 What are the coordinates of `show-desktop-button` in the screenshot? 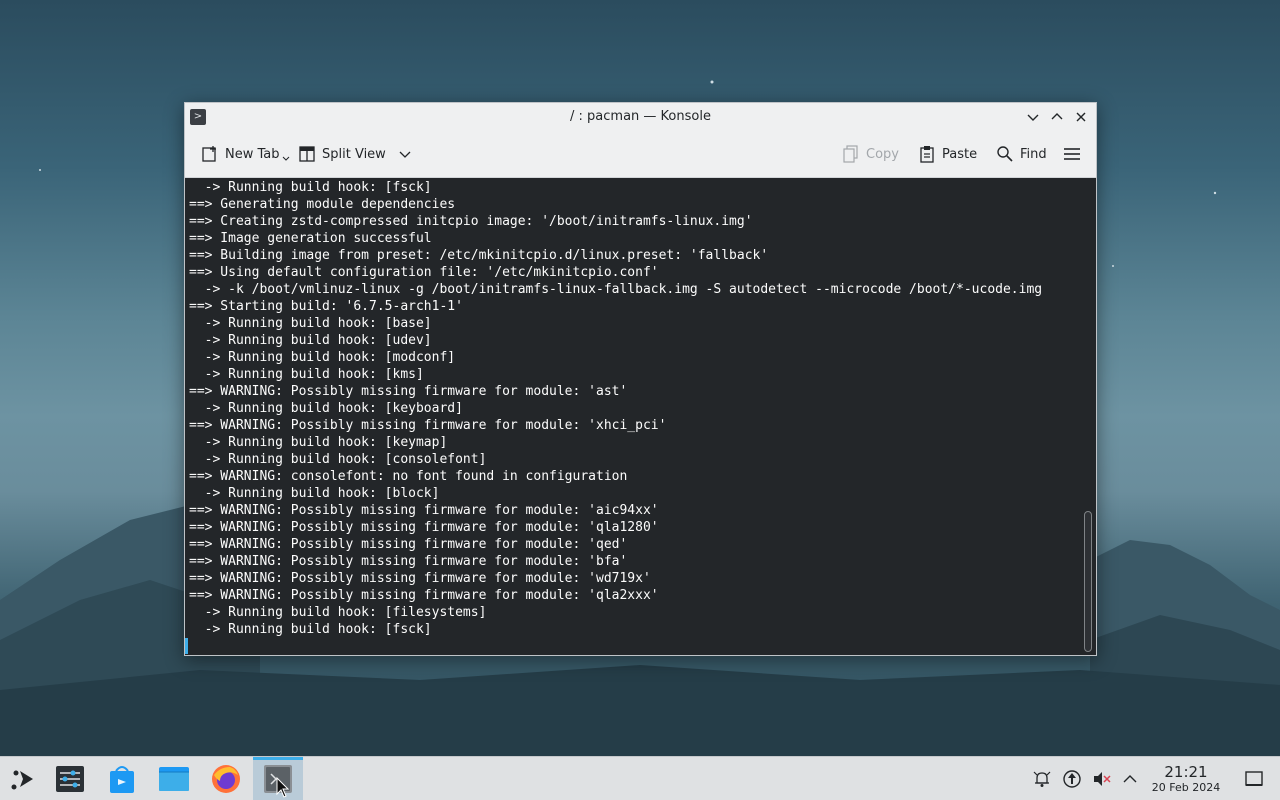 It's located at (1254, 779).